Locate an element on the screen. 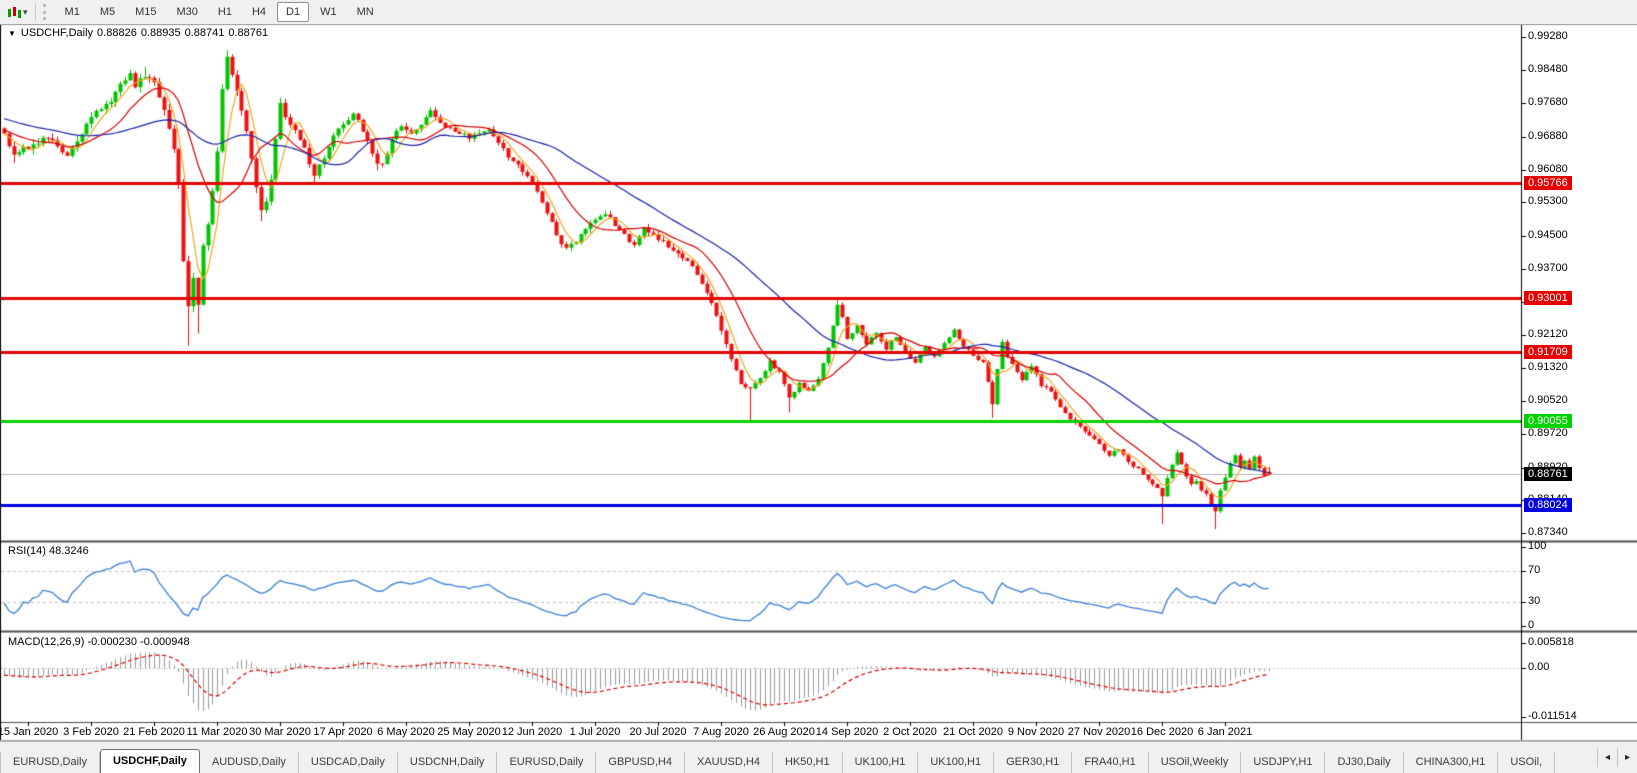 The width and height of the screenshot is (1637, 773). macd-label: MACD(12,26,9) -0.000230 -0.000948 is located at coordinates (99, 642).